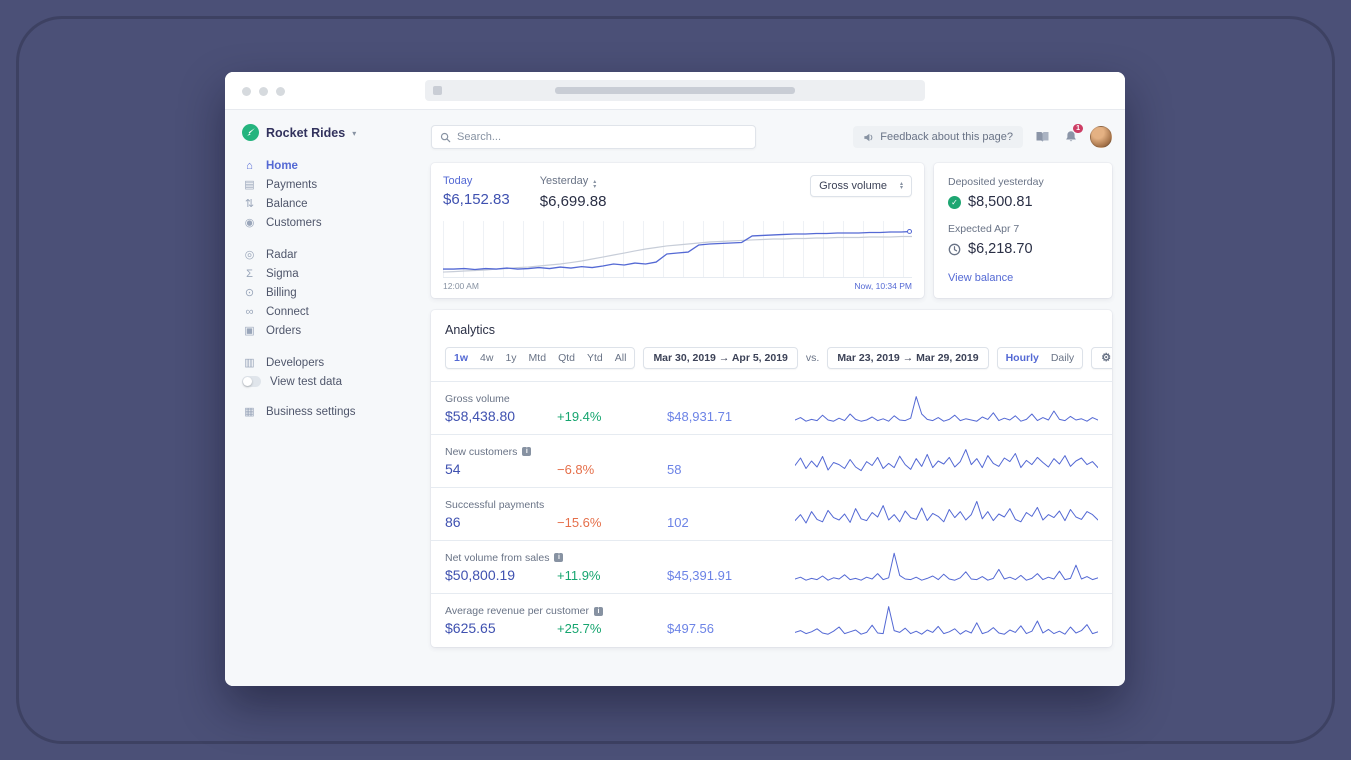  Describe the element at coordinates (306, 132) in the screenshot. I see `account-name: Rocket Rides` at that location.